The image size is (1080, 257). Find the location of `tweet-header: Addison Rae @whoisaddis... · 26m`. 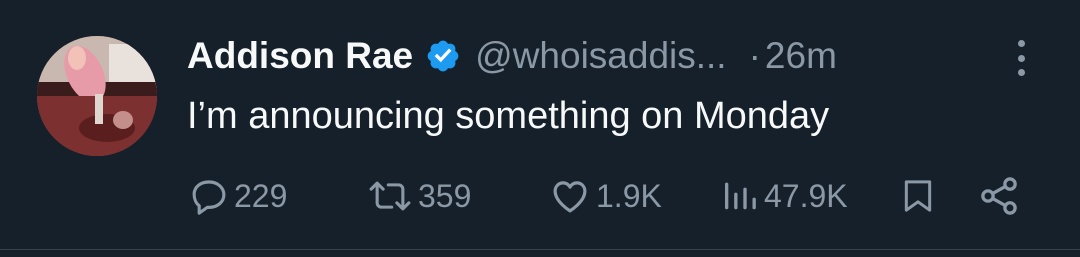

tweet-header: Addison Rae @whoisaddis... · 26m is located at coordinates (512, 56).